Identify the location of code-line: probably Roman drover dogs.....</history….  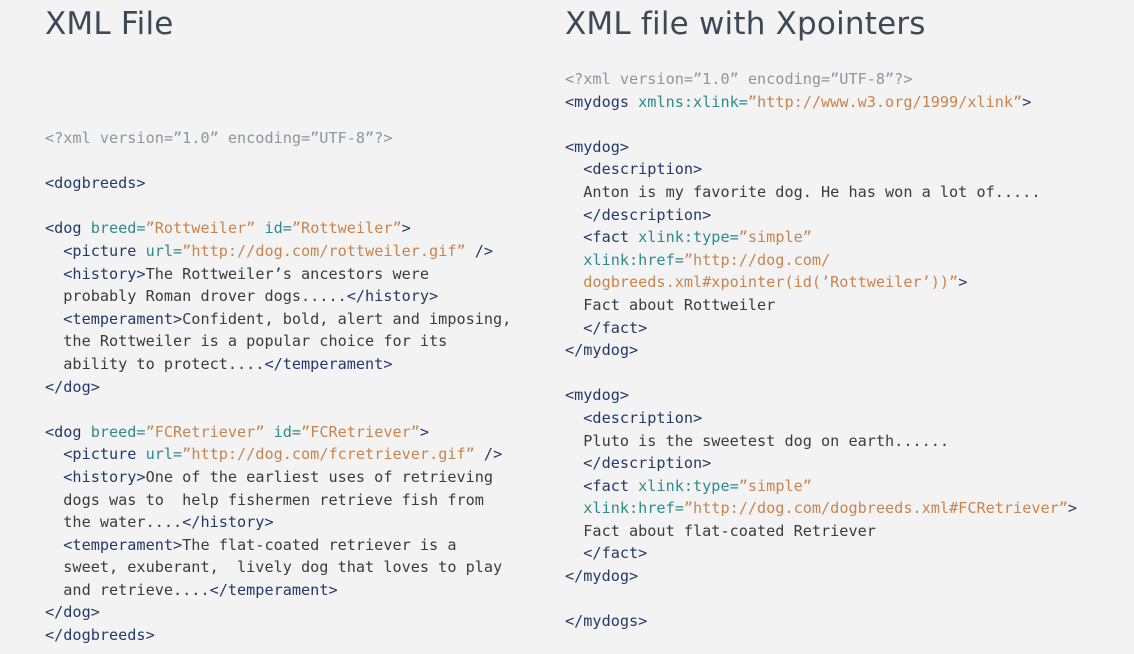
(278, 296).